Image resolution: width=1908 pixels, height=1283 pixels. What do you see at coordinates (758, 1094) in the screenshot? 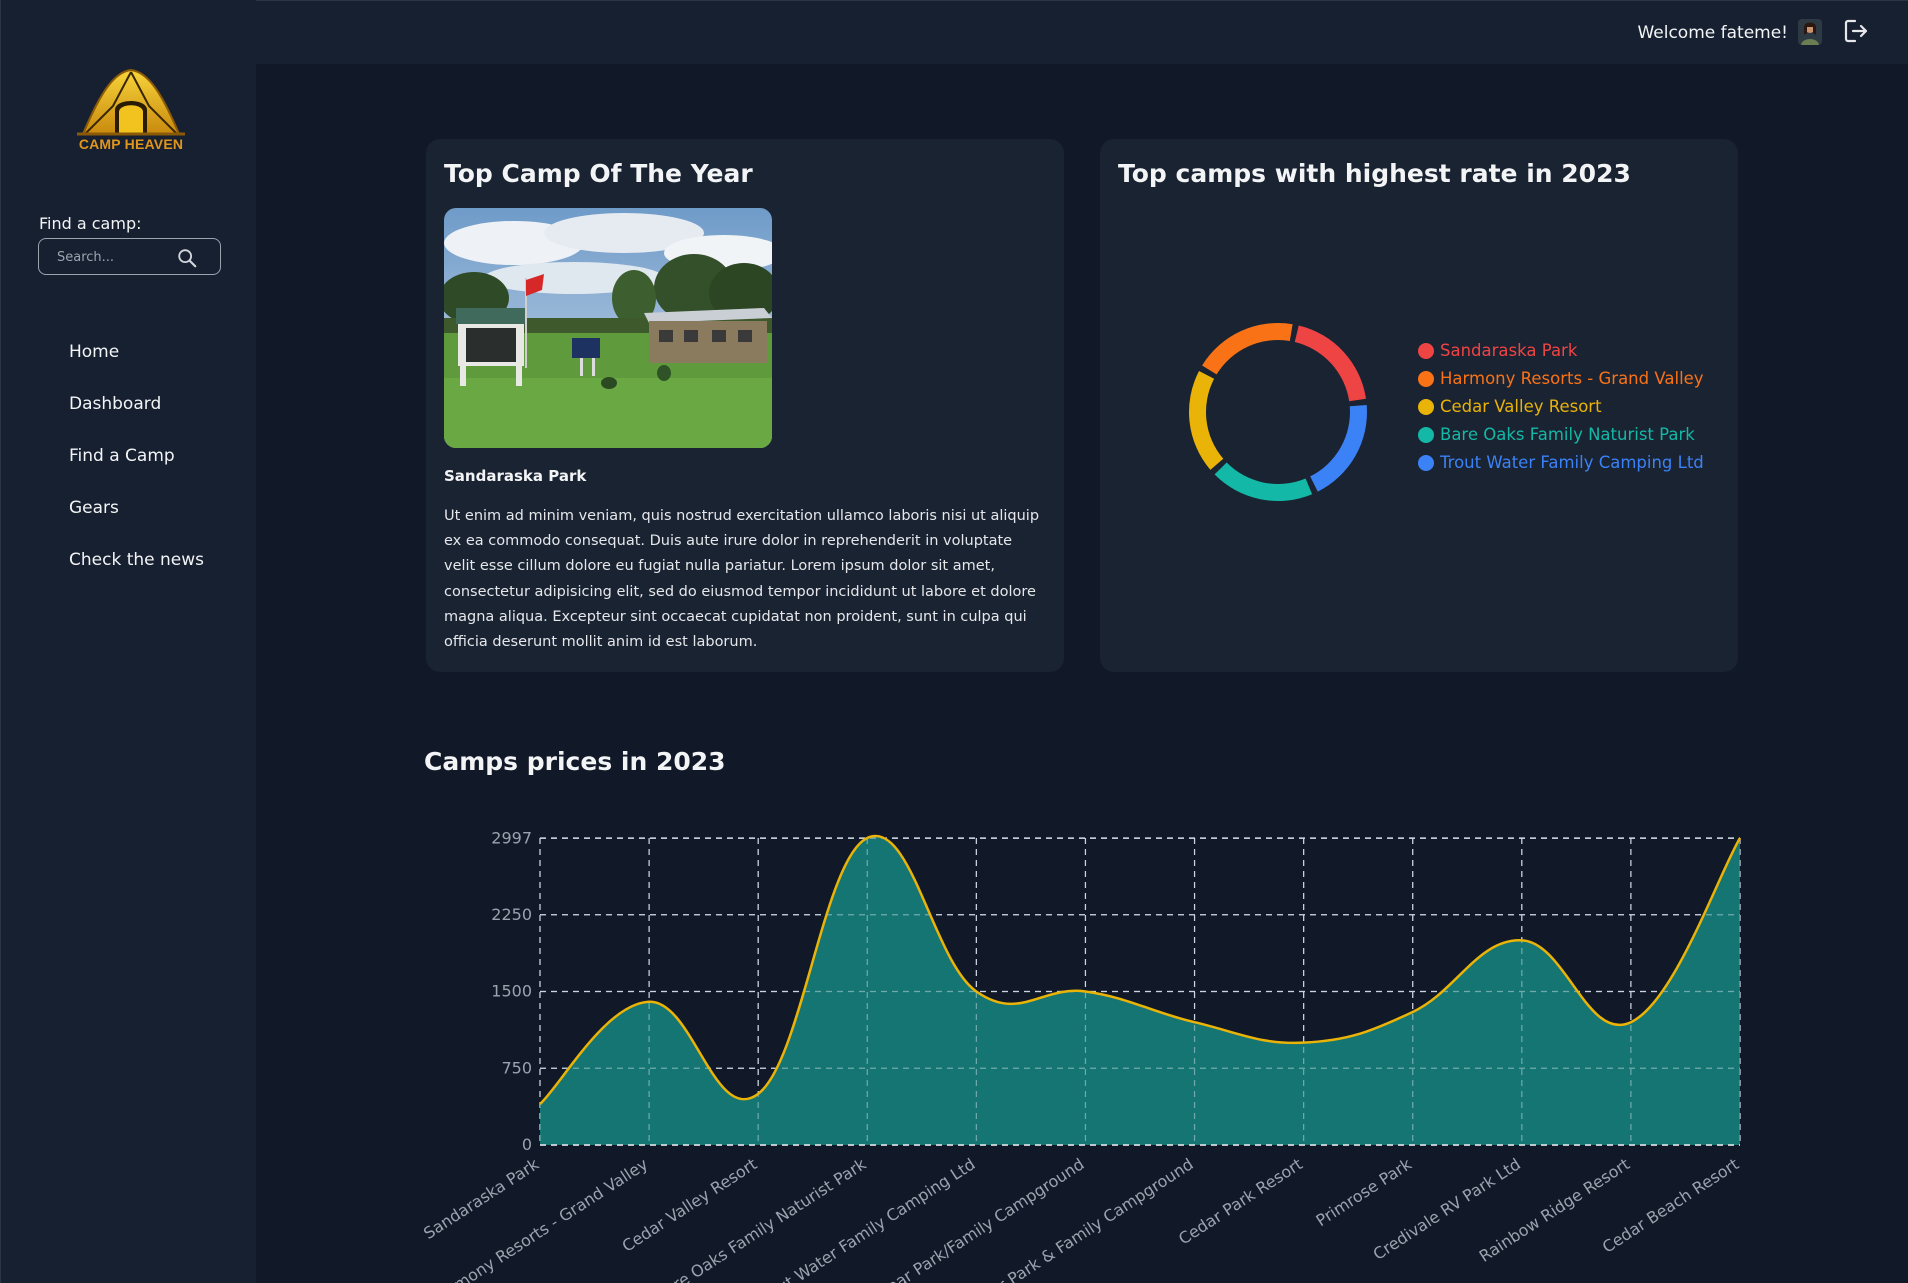
I see `price-point-cedar-valley-resort` at bounding box center [758, 1094].